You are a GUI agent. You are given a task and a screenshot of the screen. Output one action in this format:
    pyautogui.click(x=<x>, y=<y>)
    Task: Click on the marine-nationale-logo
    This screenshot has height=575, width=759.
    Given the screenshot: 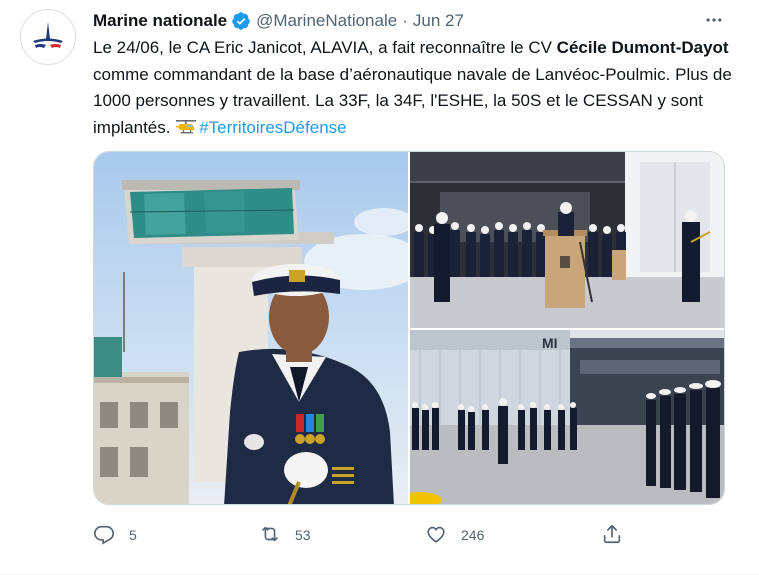 What is the action you would take?
    pyautogui.click(x=48, y=37)
    